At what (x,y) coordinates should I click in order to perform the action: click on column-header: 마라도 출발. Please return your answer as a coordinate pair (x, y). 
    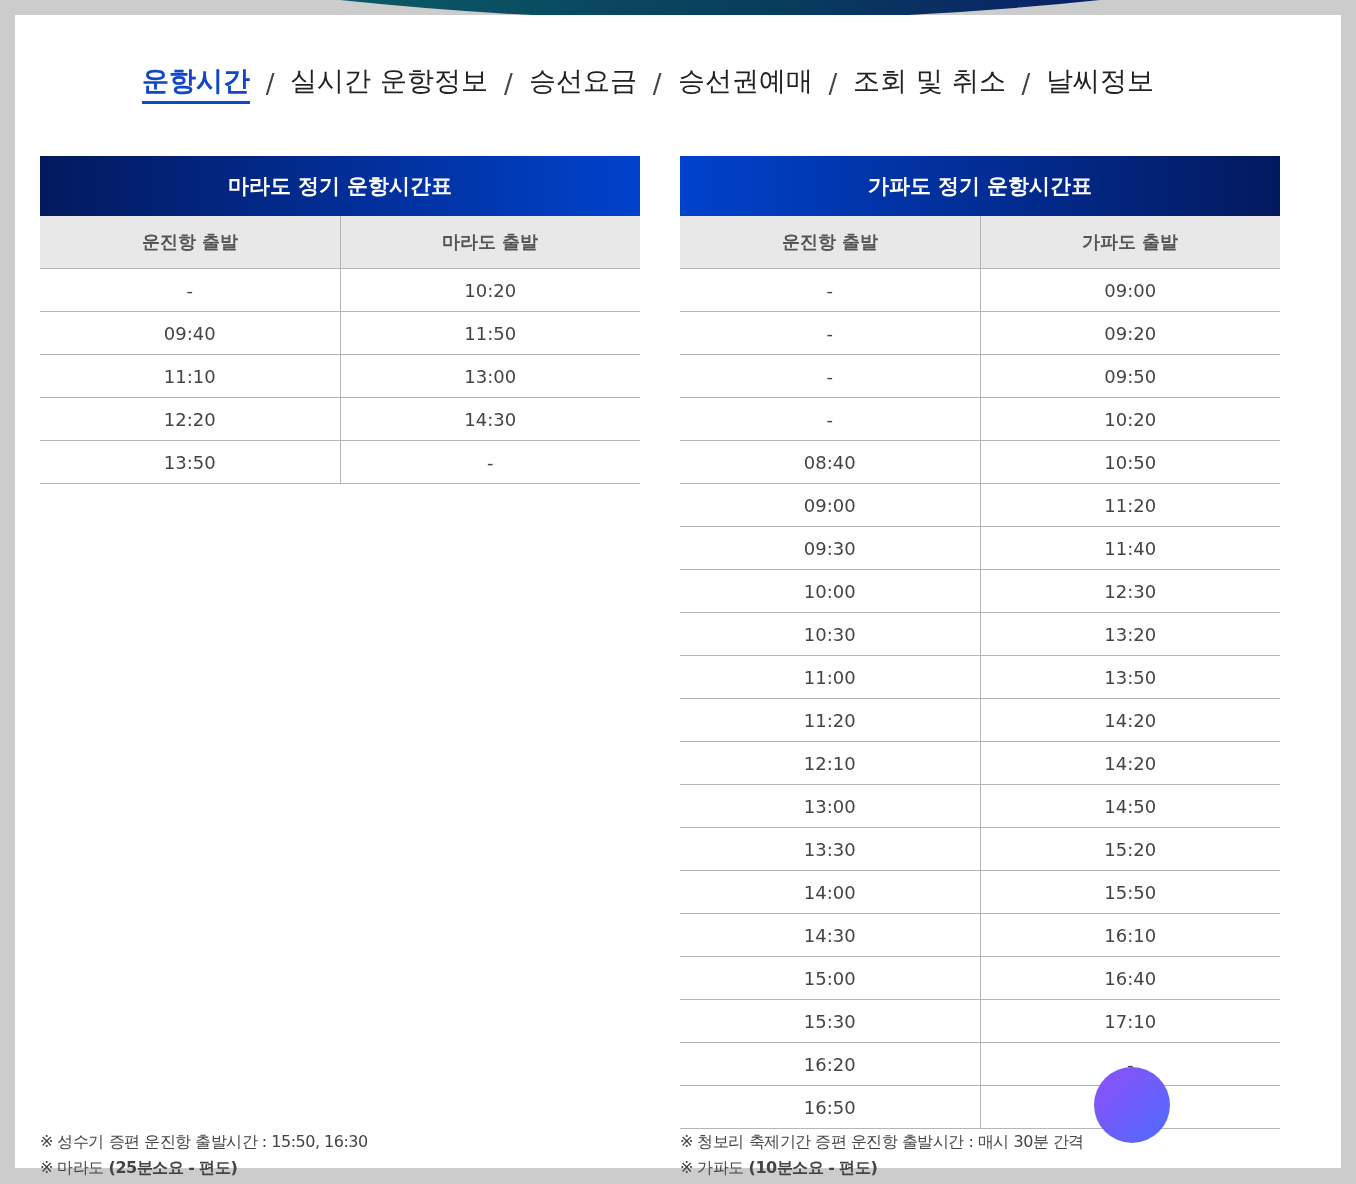
    Looking at the image, I should click on (490, 242).